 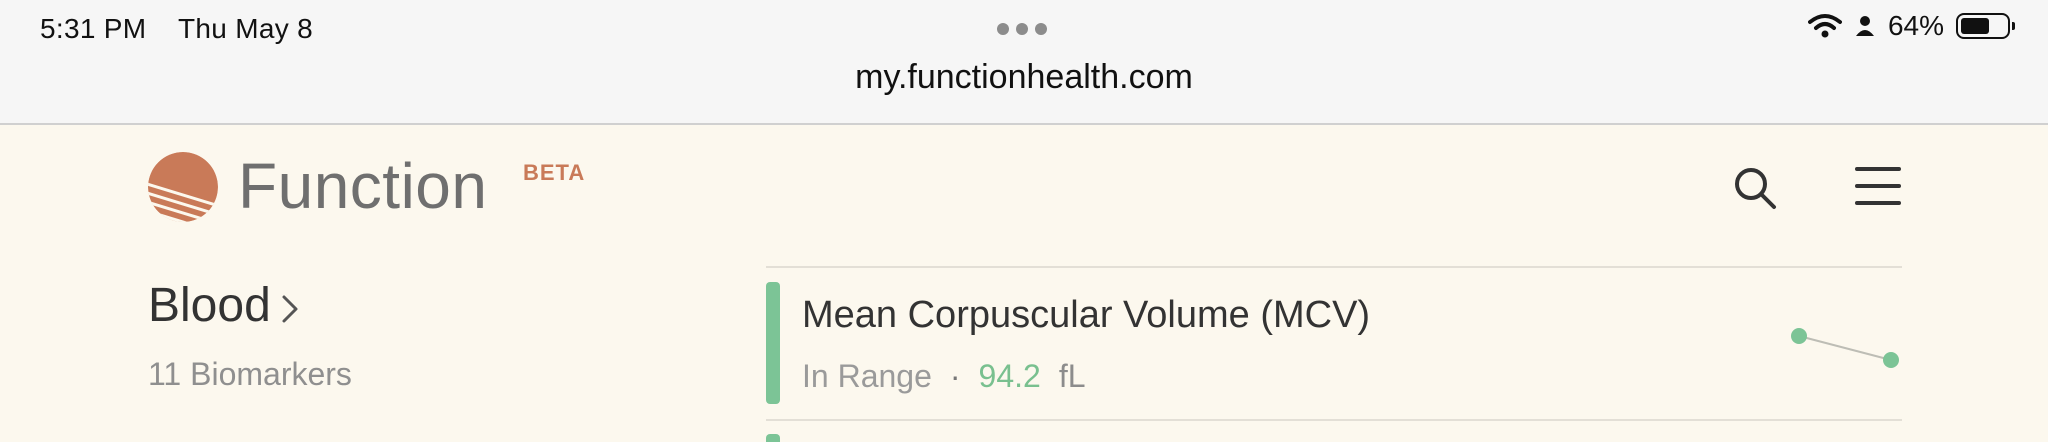 I want to click on biomarker-value: 94.2, so click(x=1009, y=376).